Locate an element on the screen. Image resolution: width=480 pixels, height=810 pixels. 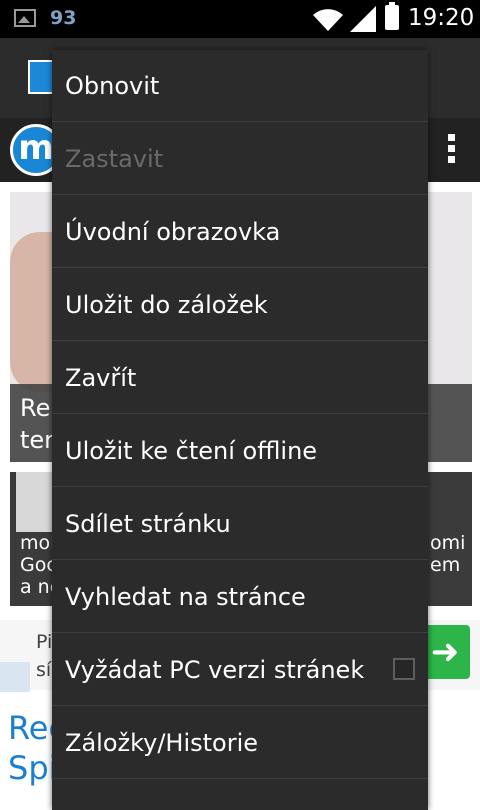
ad-text-line: Pi is located at coordinates (44, 642).